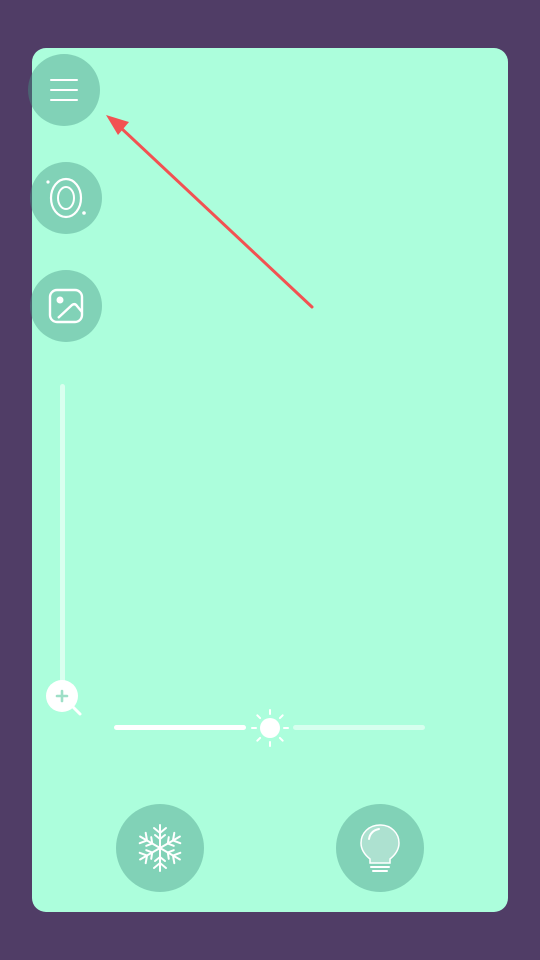  I want to click on brightness-slider-handle, so click(270, 728).